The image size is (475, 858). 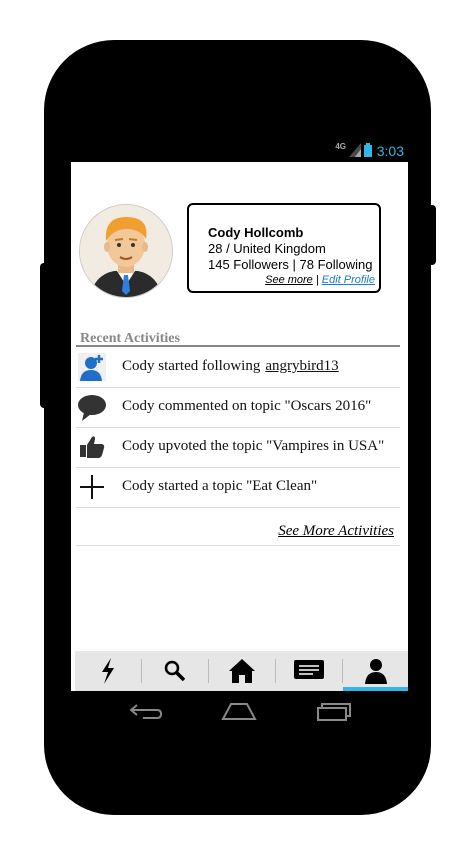 What do you see at coordinates (247, 406) in the screenshot?
I see `activity-text: Cody commented on topic "Oscars 2016"` at bounding box center [247, 406].